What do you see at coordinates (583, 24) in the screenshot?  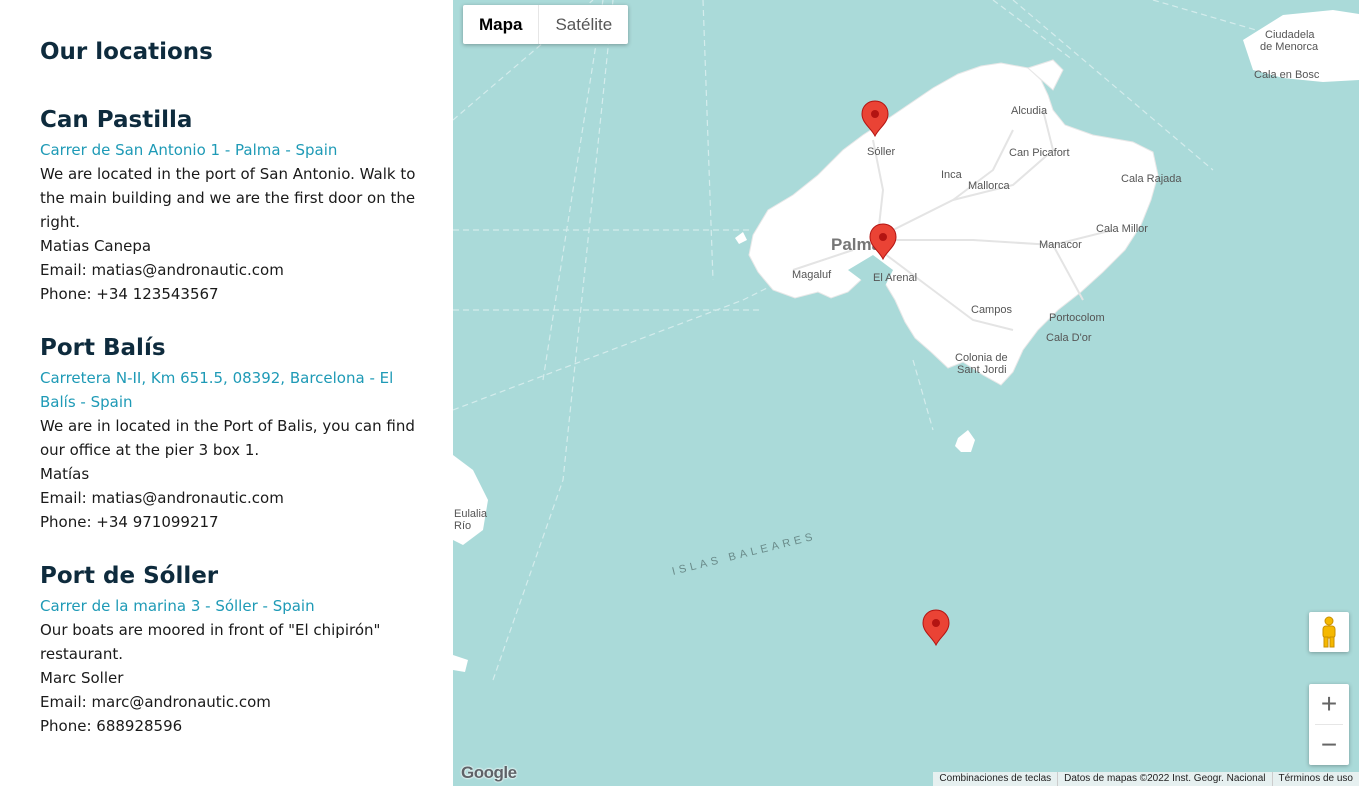 I see `map-type-satellite-button: Satélite` at bounding box center [583, 24].